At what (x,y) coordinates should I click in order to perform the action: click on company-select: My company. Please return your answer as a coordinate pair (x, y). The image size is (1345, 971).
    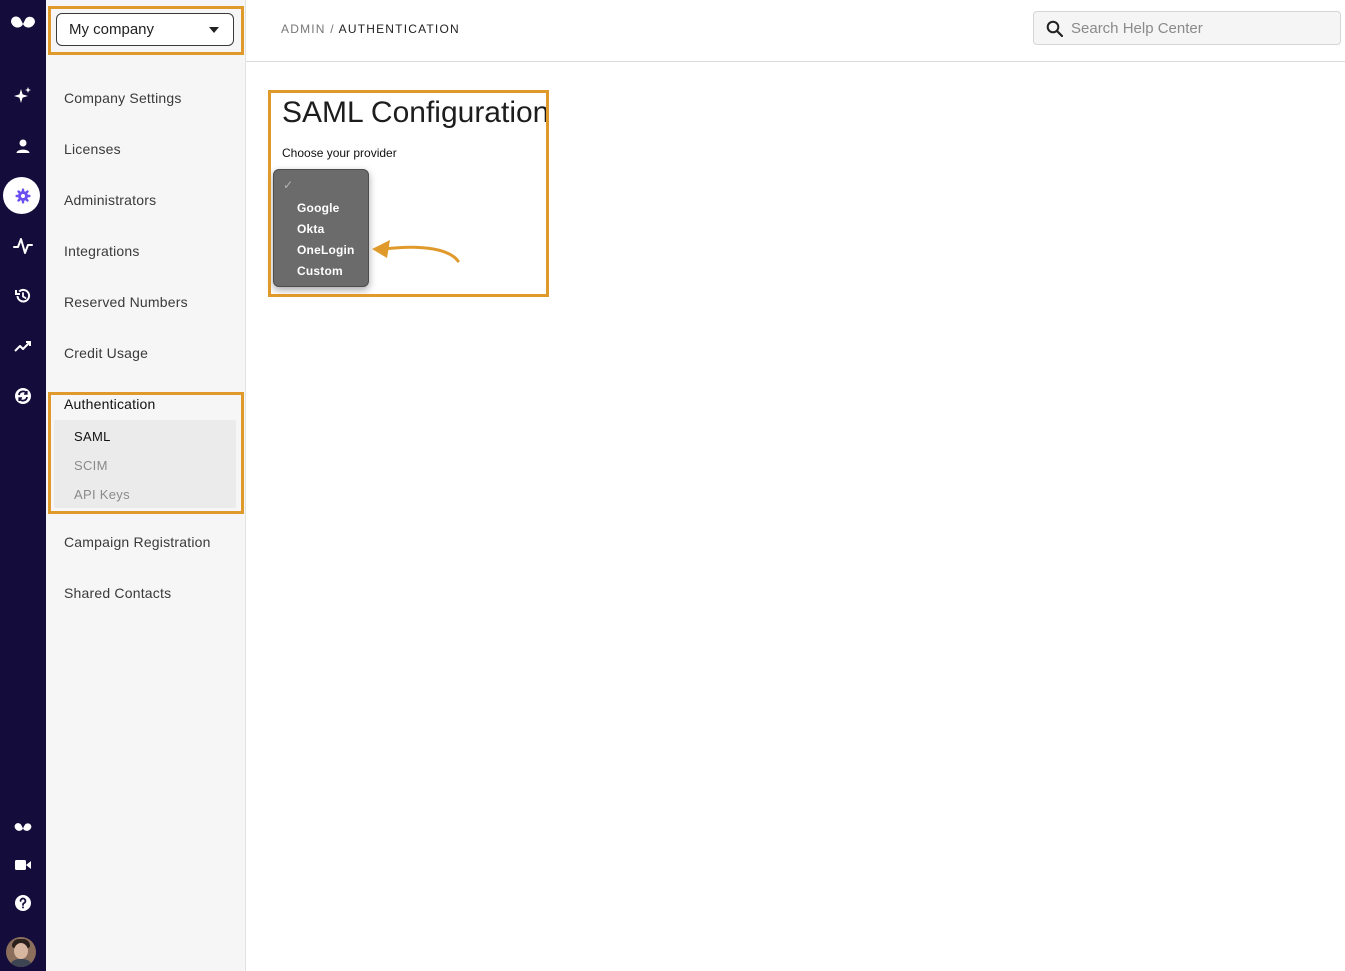
    Looking at the image, I should click on (145, 29).